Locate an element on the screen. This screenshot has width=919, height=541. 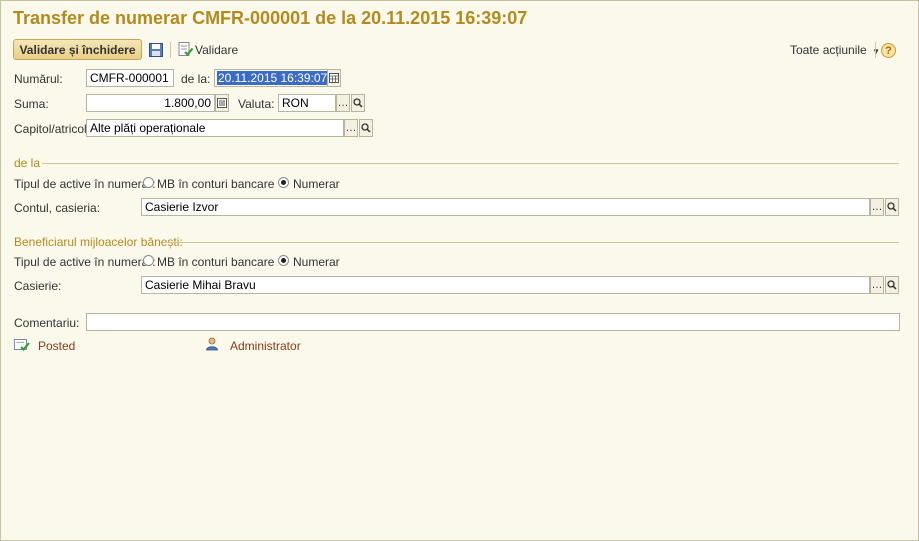
to-cashier-field: Casierie Mihai Bravu is located at coordinates (505, 285).